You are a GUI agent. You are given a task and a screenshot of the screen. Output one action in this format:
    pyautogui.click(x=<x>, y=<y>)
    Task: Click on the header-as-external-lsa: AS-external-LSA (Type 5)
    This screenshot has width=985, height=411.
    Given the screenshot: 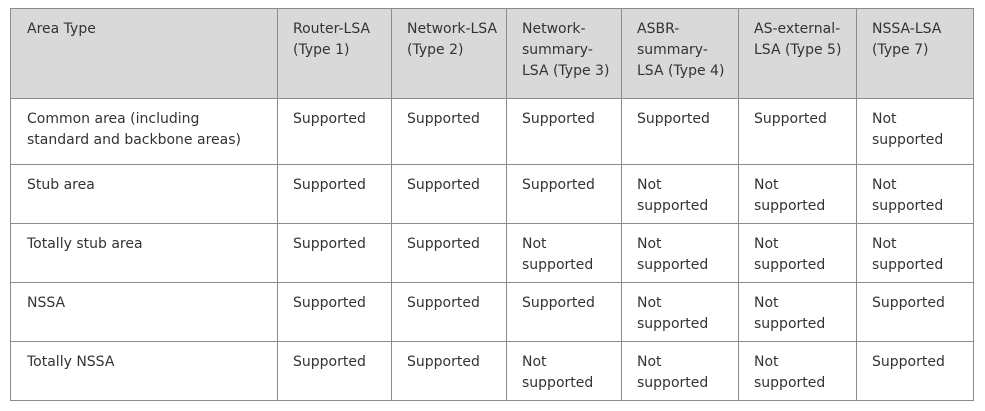 What is the action you would take?
    pyautogui.click(x=797, y=53)
    